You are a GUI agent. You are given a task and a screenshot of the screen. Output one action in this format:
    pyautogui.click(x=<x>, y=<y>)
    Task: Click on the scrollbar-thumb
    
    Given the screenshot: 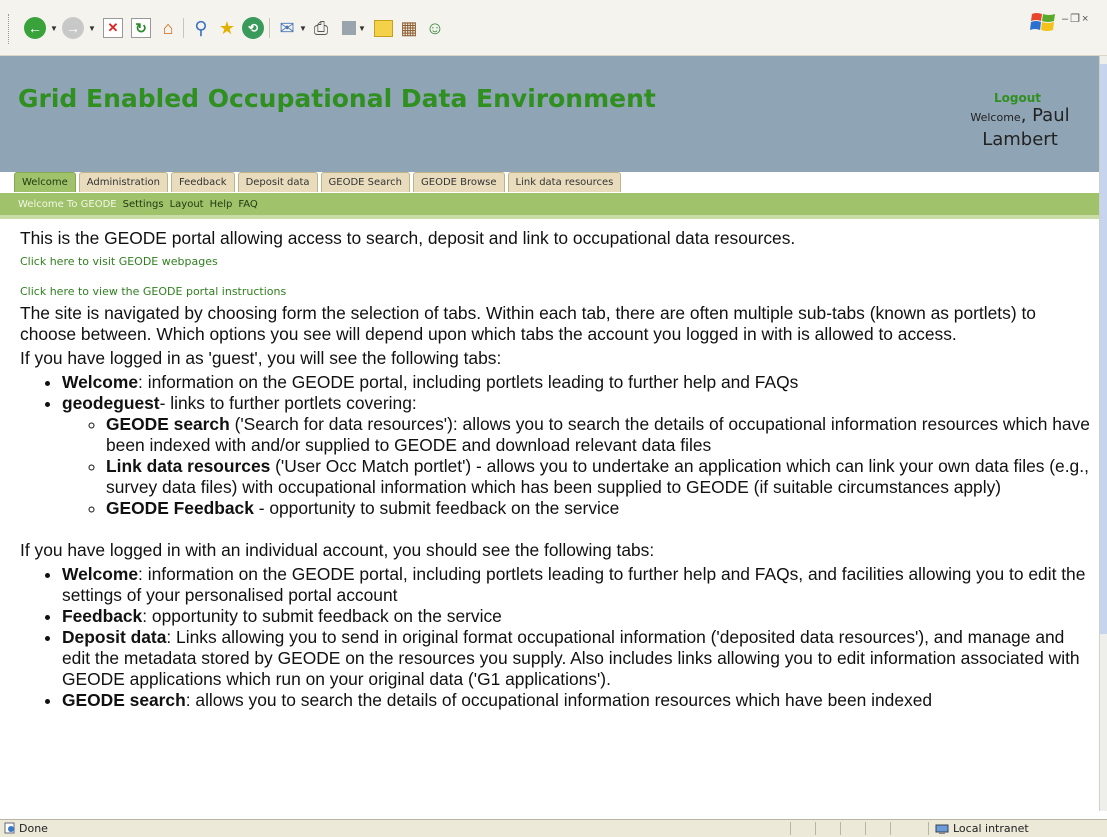 What is the action you would take?
    pyautogui.click(x=1103, y=349)
    